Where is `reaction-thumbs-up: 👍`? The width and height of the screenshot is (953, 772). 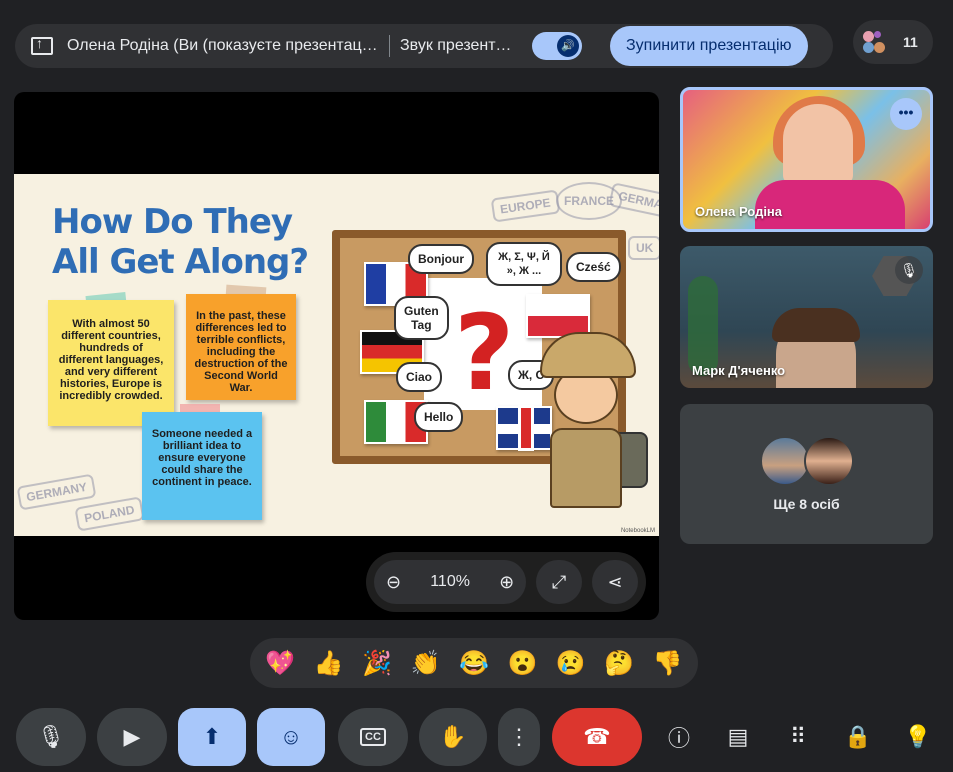 reaction-thumbs-up: 👍 is located at coordinates (329, 663).